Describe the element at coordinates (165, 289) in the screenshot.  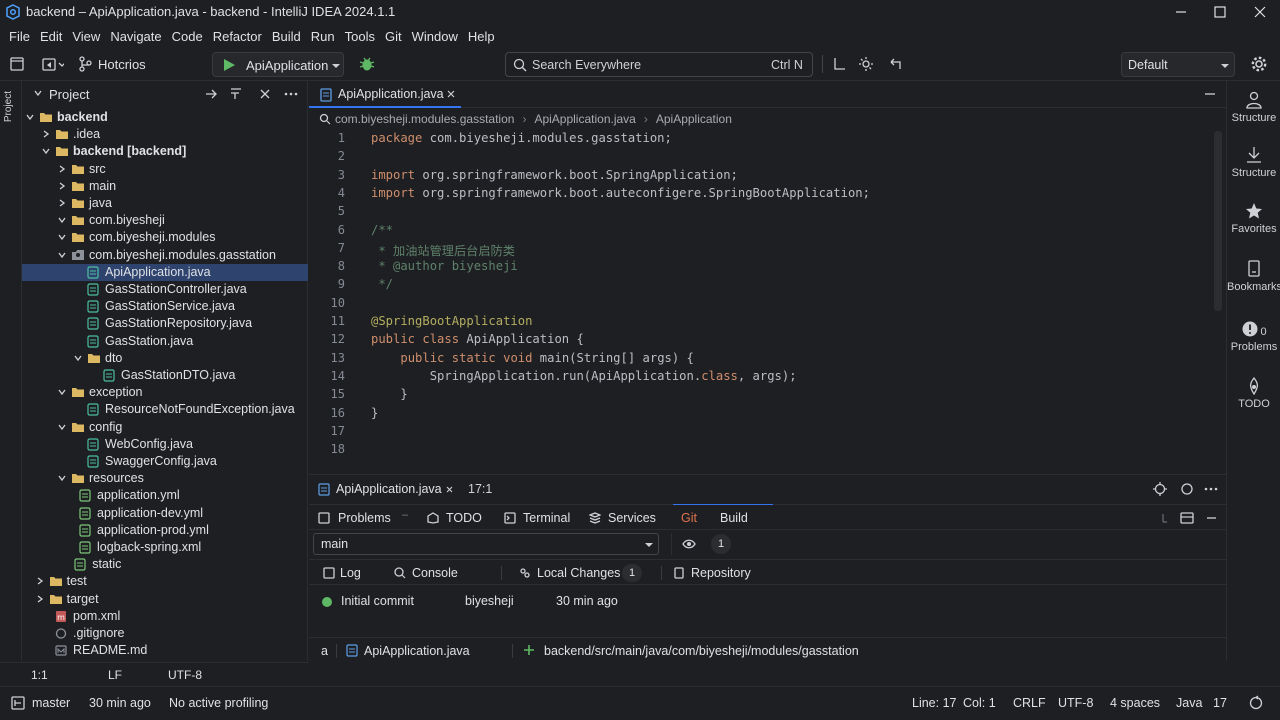
I see `tree-item: GasStationController.java` at that location.